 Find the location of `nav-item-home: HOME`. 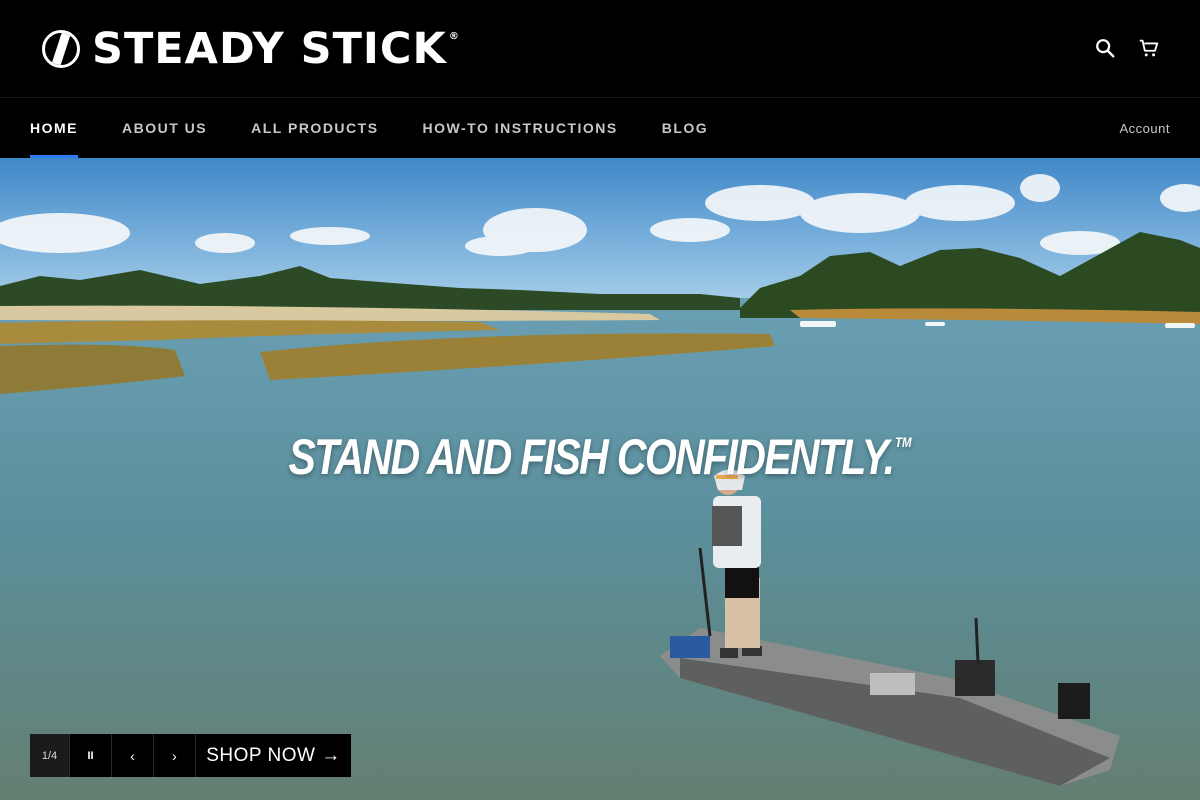

nav-item-home: HOME is located at coordinates (54, 128).